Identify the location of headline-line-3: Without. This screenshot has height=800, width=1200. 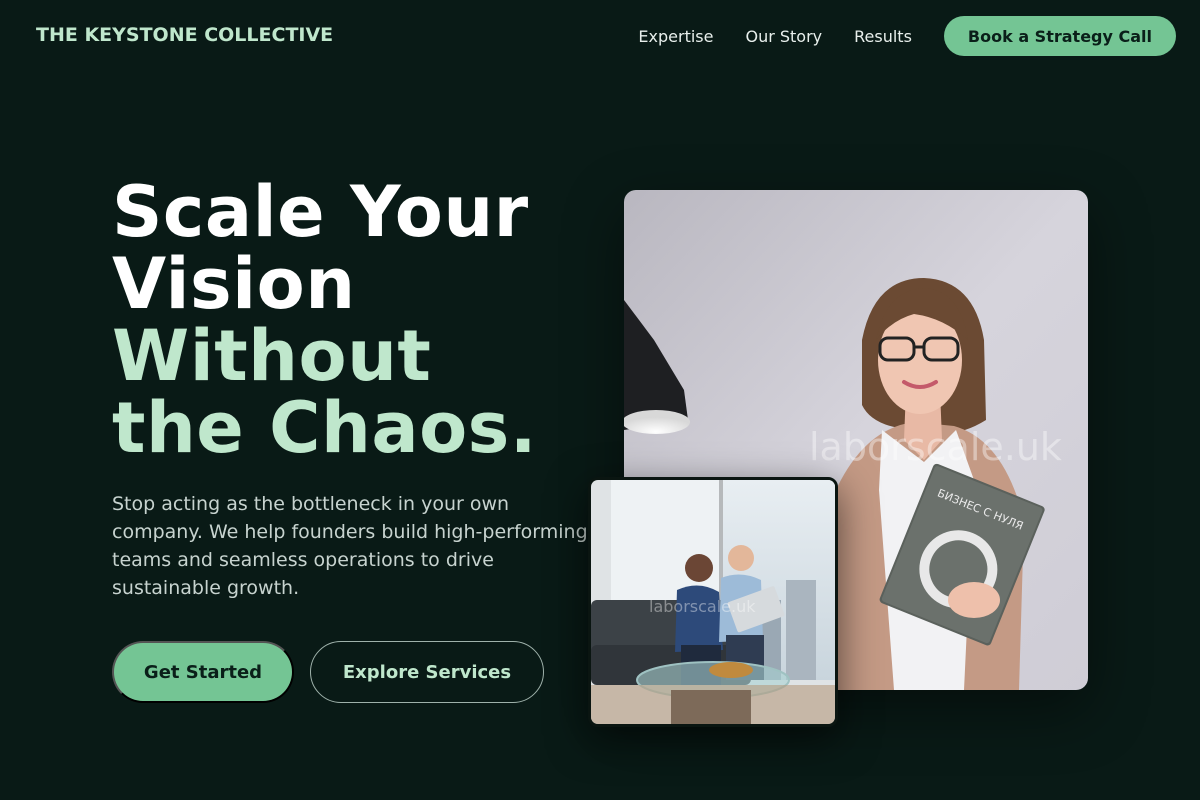
(272, 356).